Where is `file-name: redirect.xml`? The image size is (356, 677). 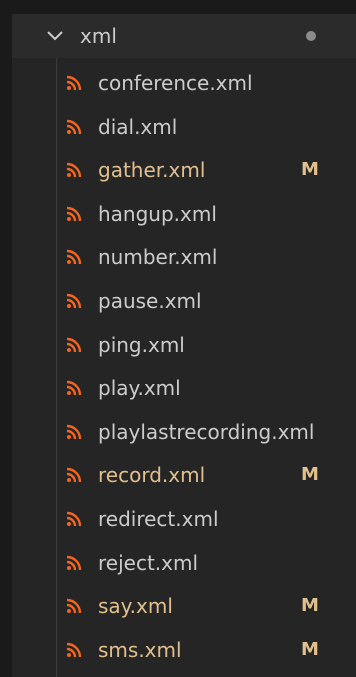
file-name: redirect.xml is located at coordinates (158, 518).